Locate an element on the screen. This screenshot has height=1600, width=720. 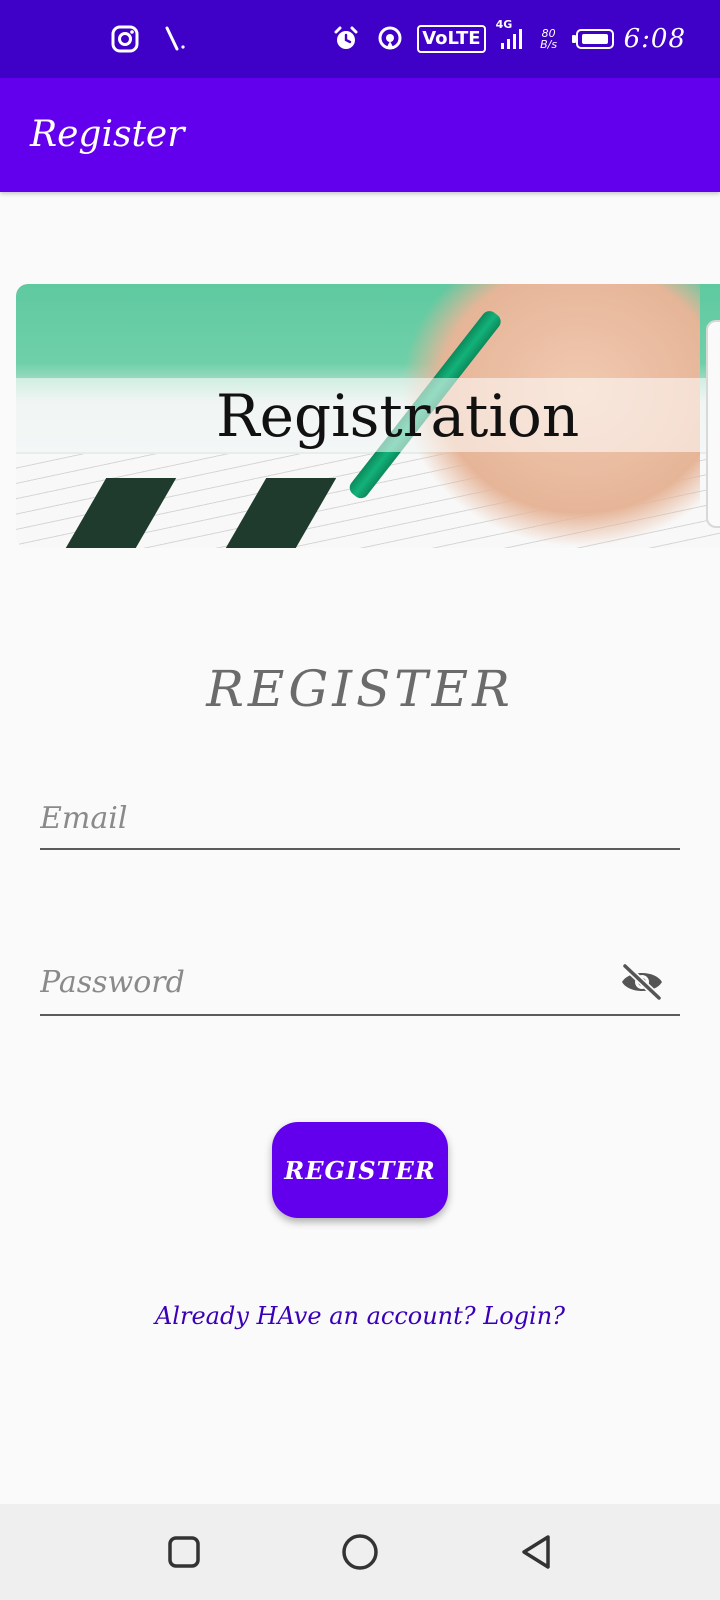
eye-off-icon is located at coordinates (642, 984).